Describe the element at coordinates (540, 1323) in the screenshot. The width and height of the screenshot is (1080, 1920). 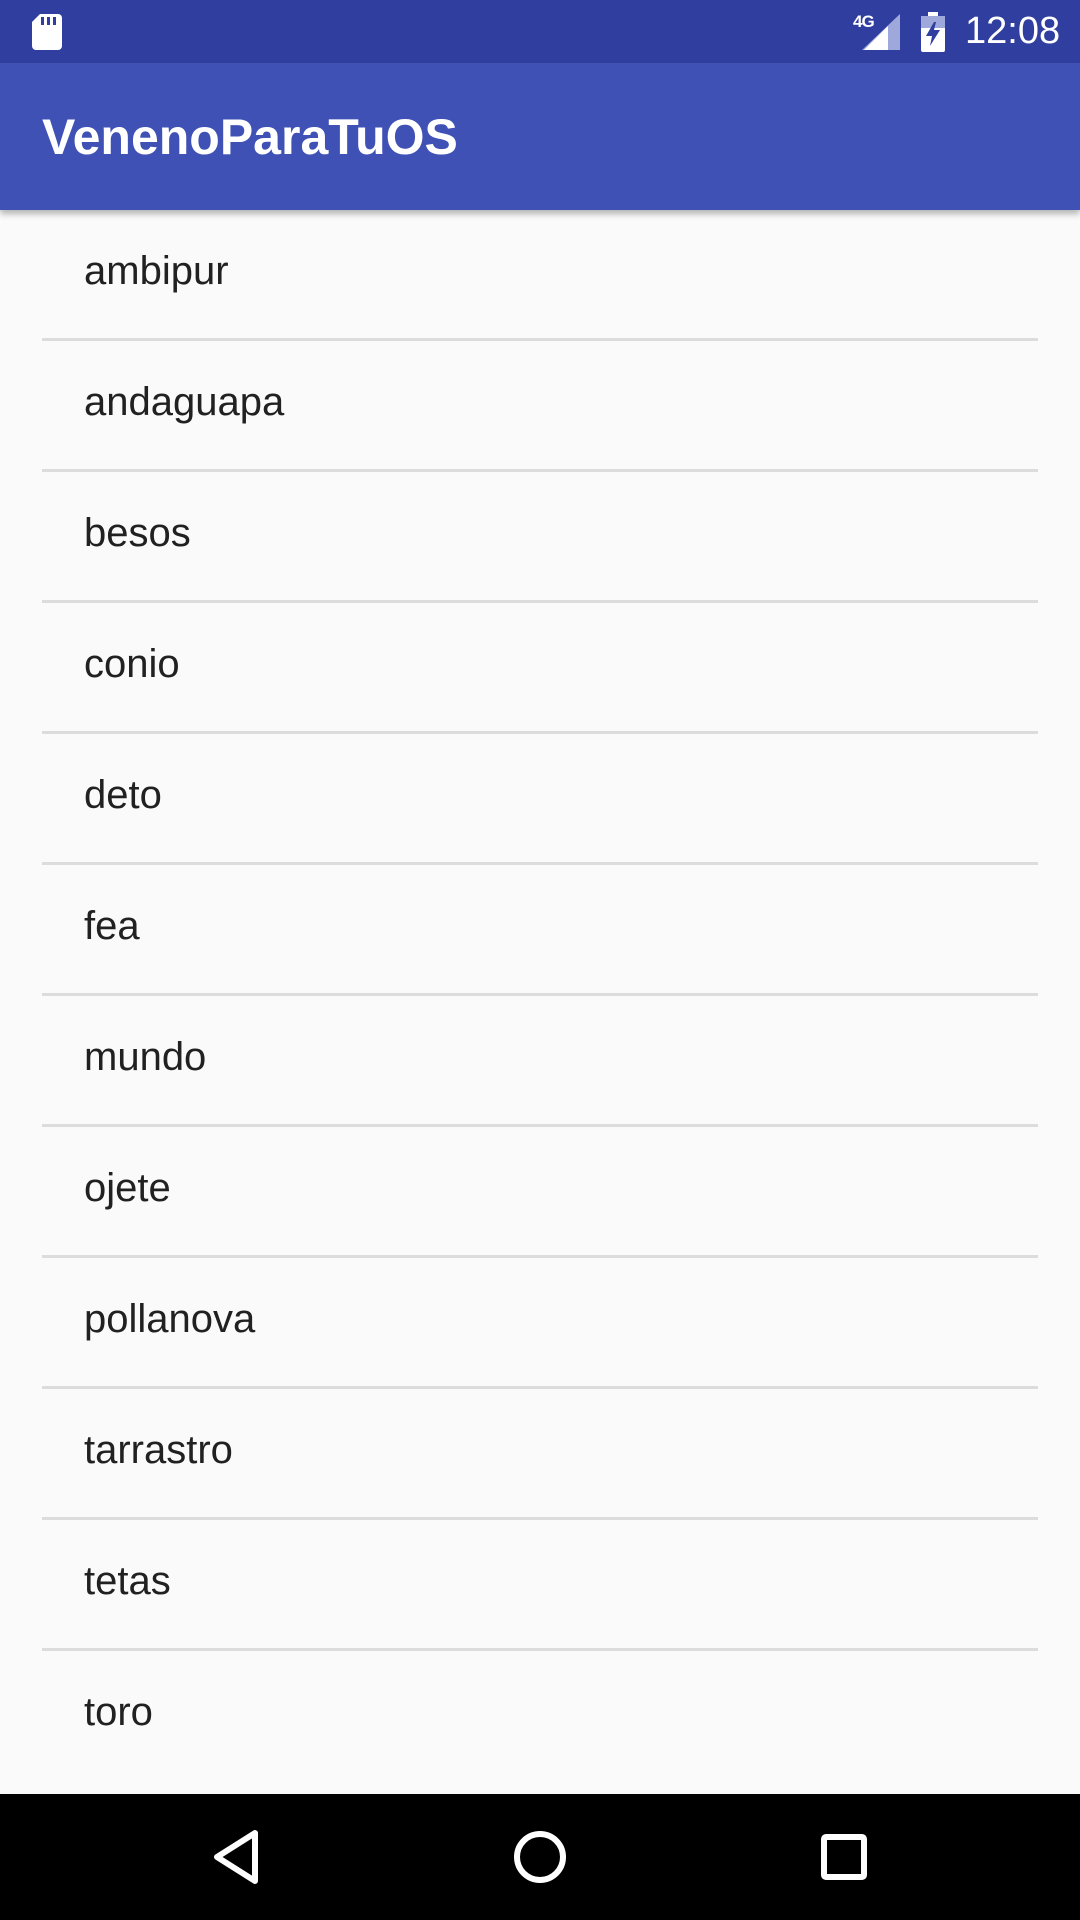
I see `list-item: pollanova` at that location.